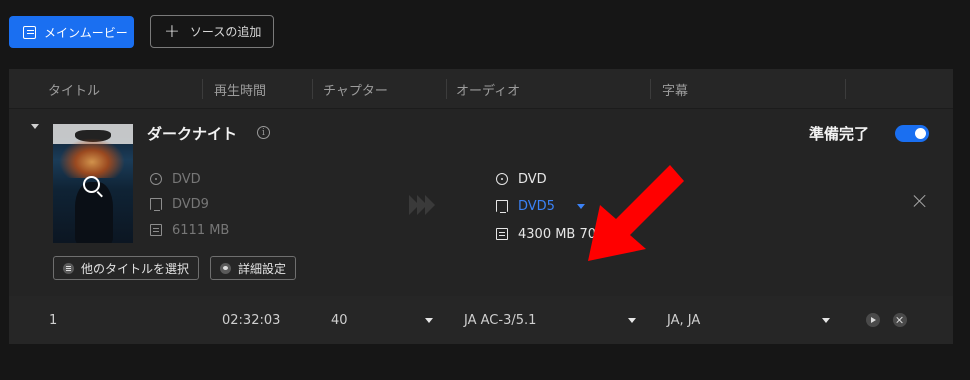 Image resolution: width=970 pixels, height=380 pixels. Describe the element at coordinates (488, 91) in the screenshot. I see `column-audio: オーディオ` at that location.